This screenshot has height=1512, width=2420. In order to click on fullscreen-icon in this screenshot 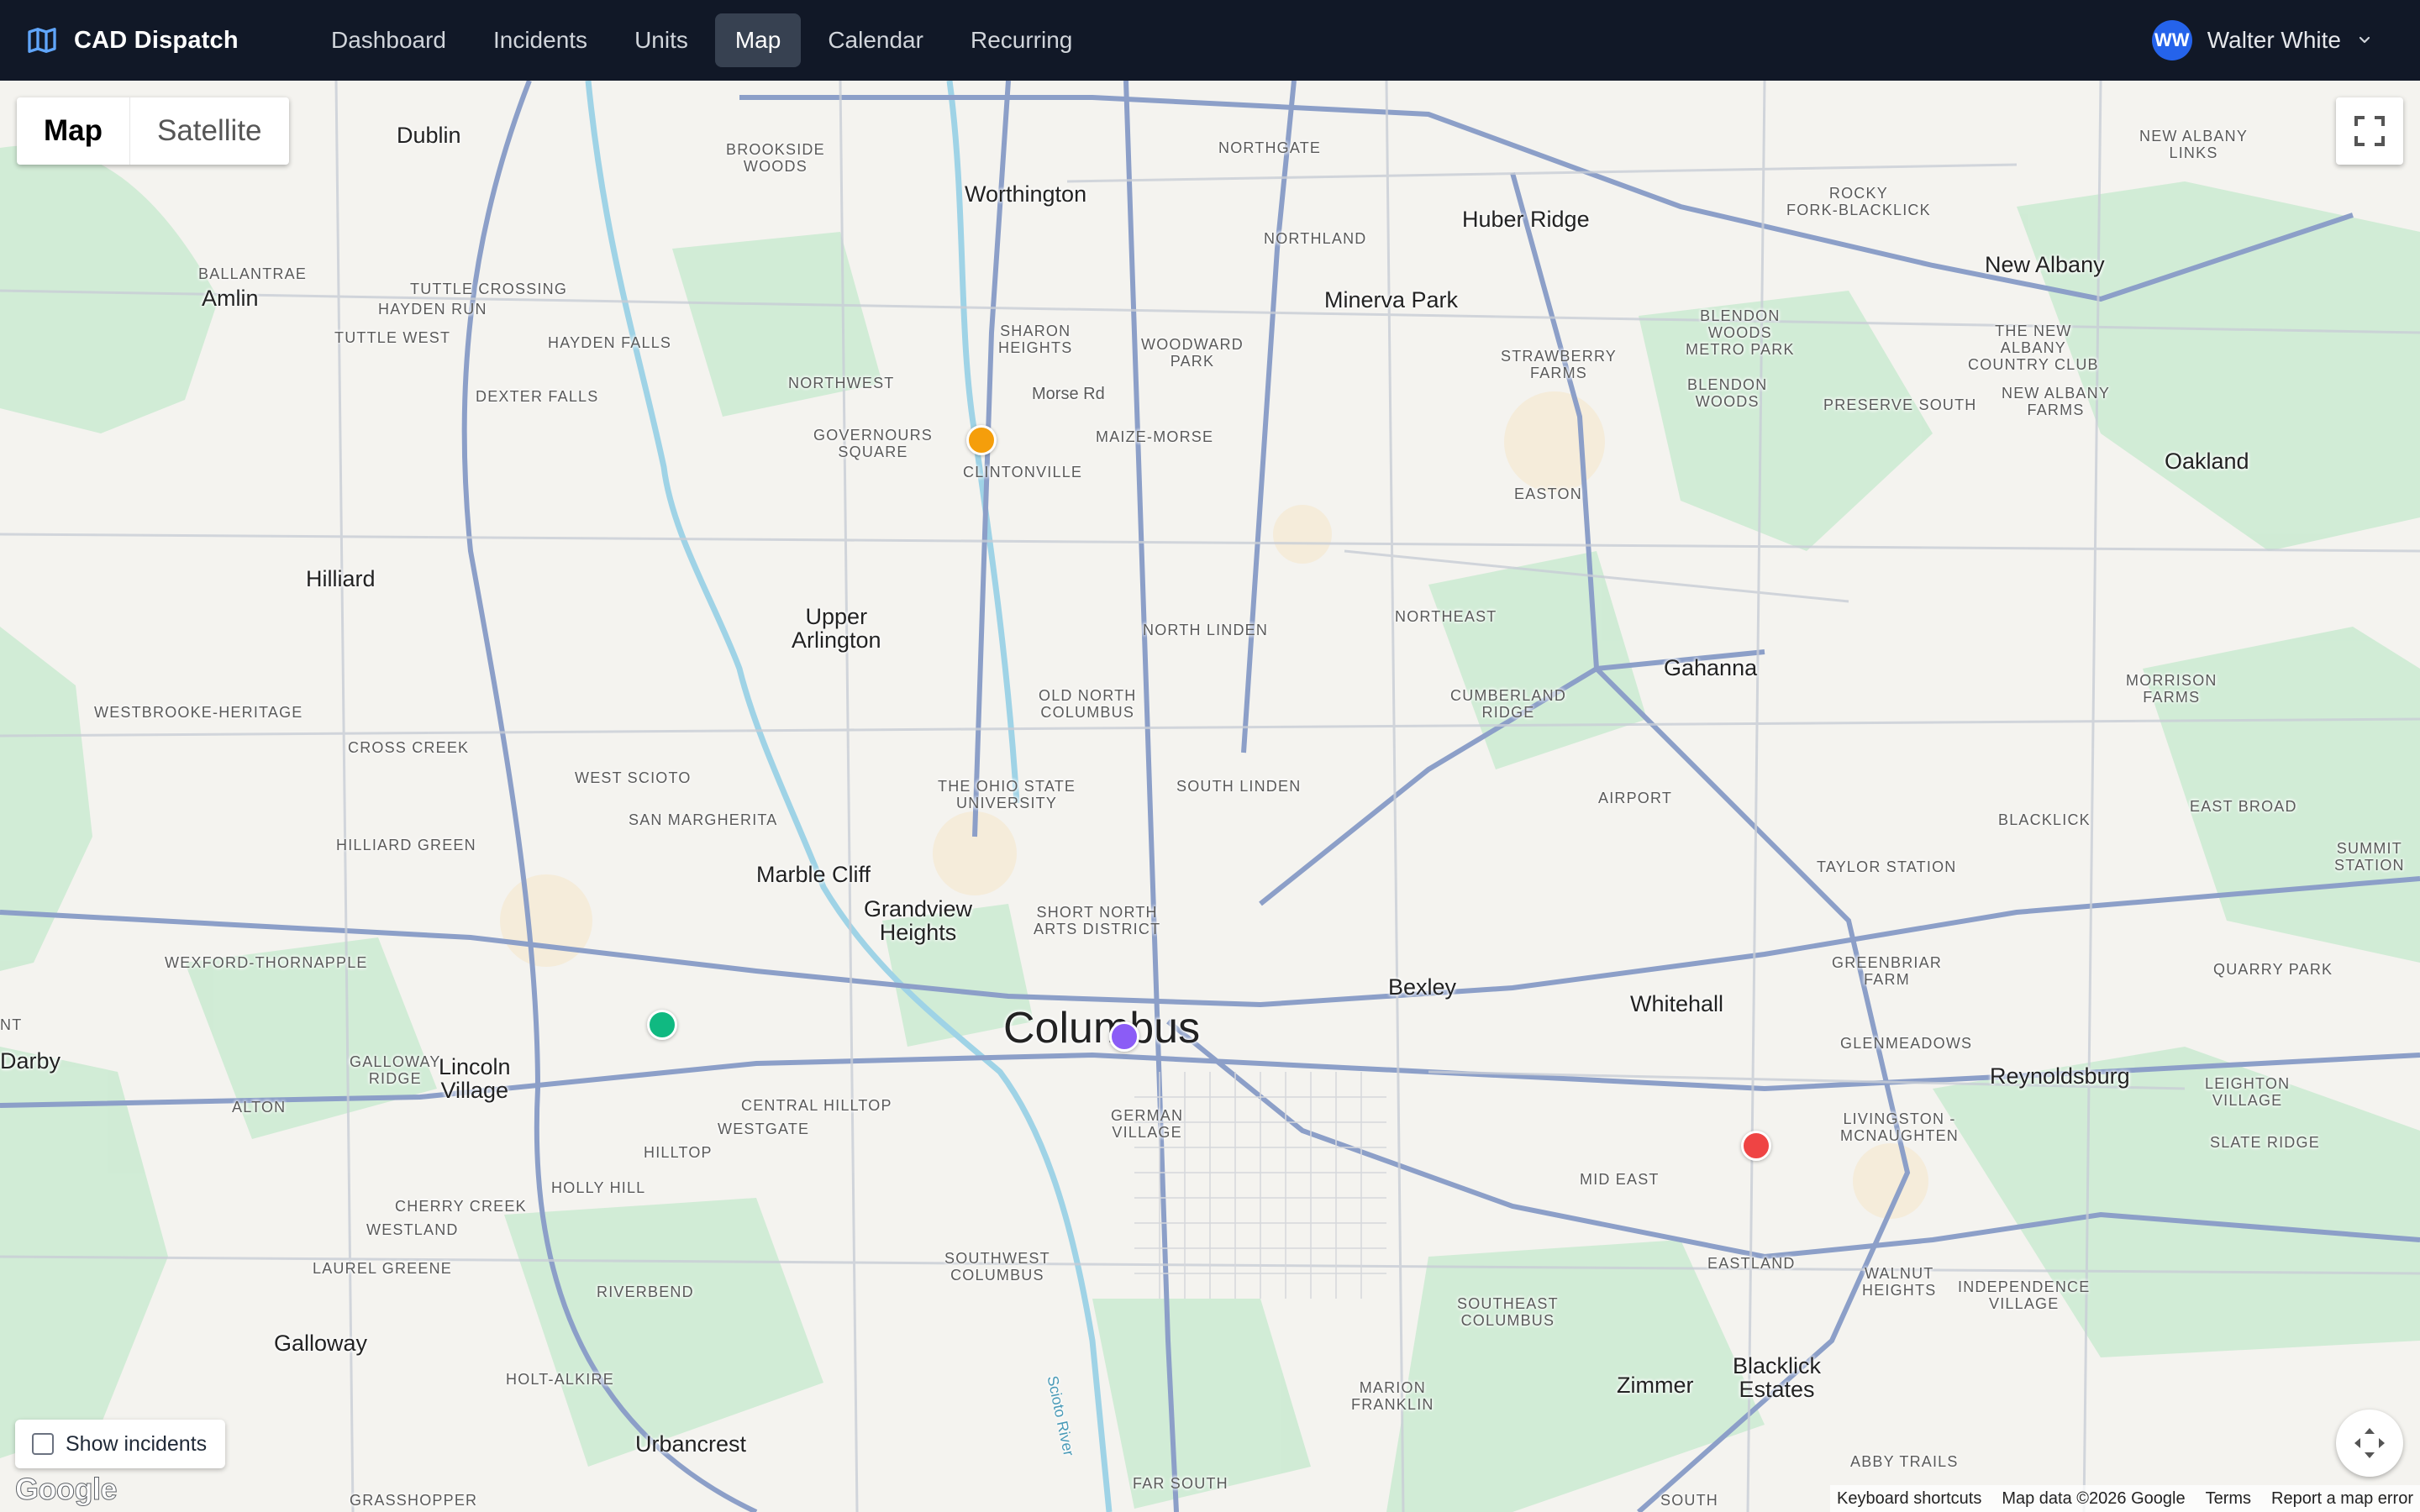, I will do `click(2369, 131)`.